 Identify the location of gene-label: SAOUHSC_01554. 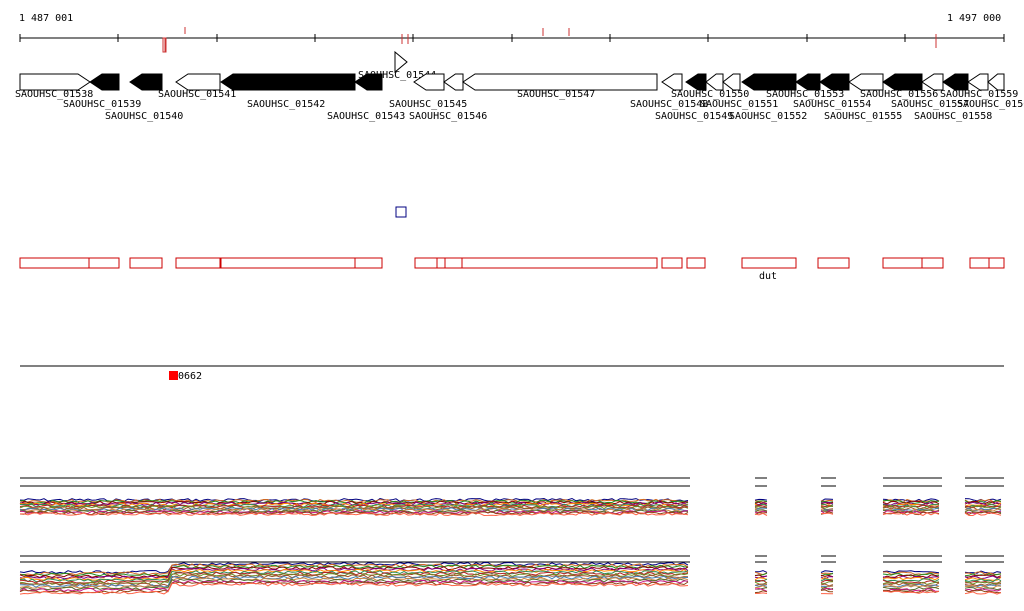
(832, 104).